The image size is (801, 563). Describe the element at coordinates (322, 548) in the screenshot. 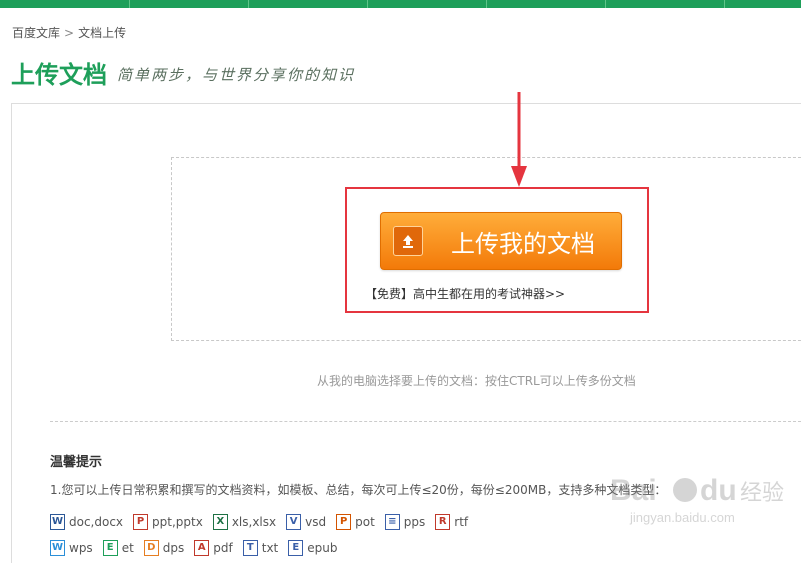

I see `file-type-label: epub` at that location.